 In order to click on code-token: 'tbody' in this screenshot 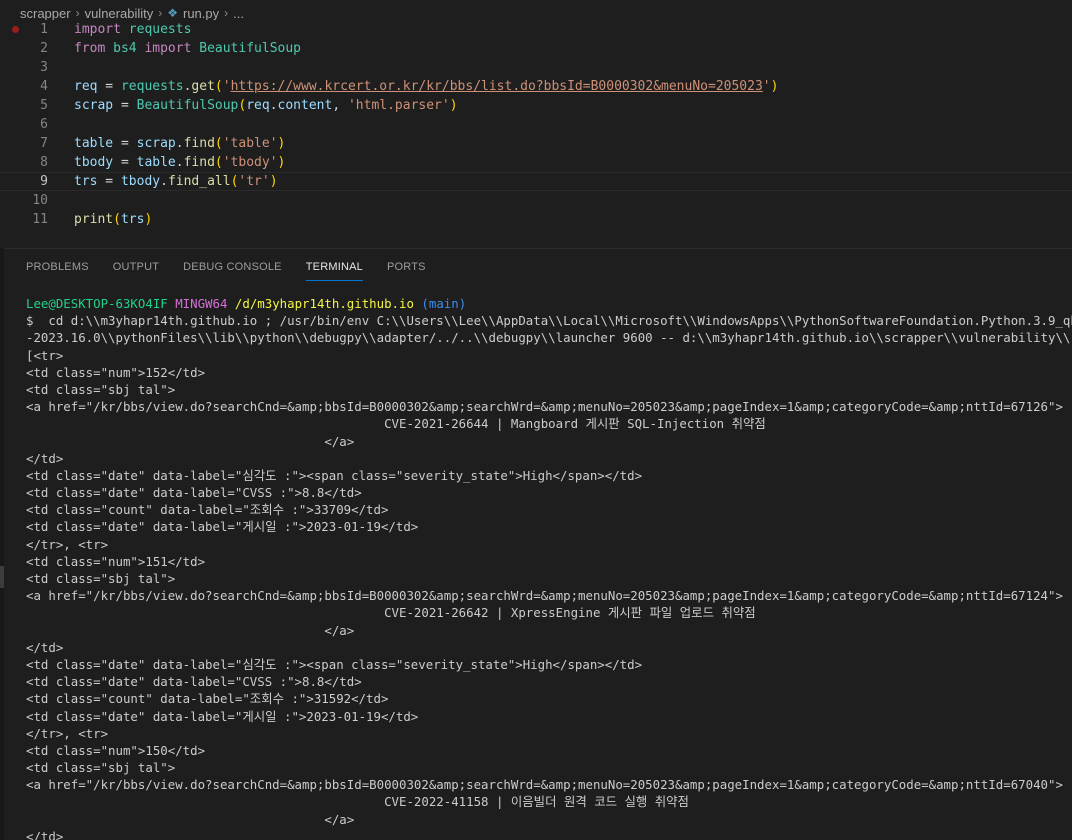, I will do `click(250, 162)`.